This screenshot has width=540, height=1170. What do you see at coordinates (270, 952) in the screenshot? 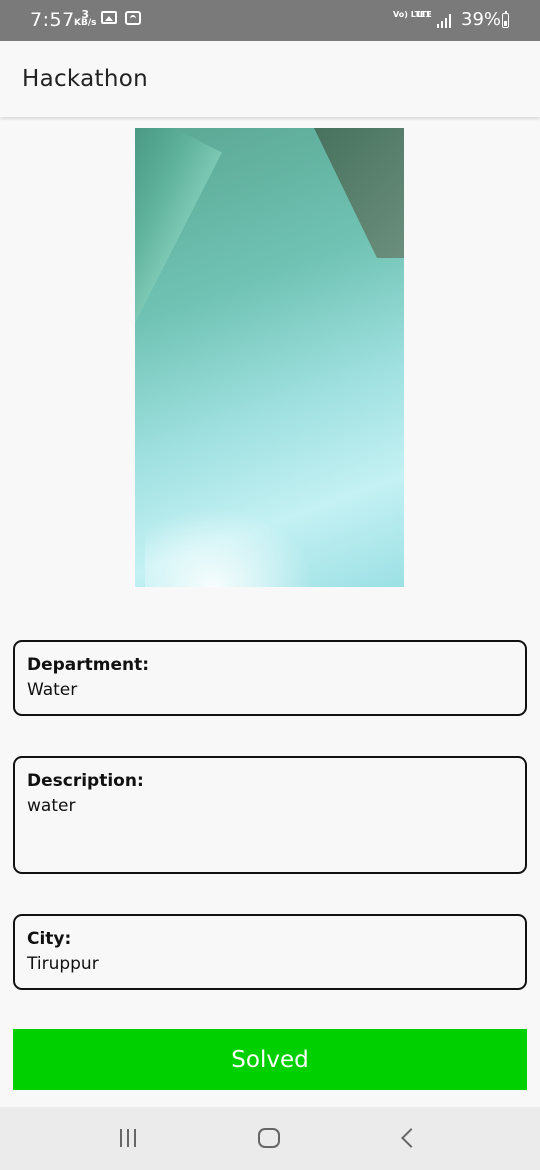
I see `city-field: City: Tiruppur` at bounding box center [270, 952].